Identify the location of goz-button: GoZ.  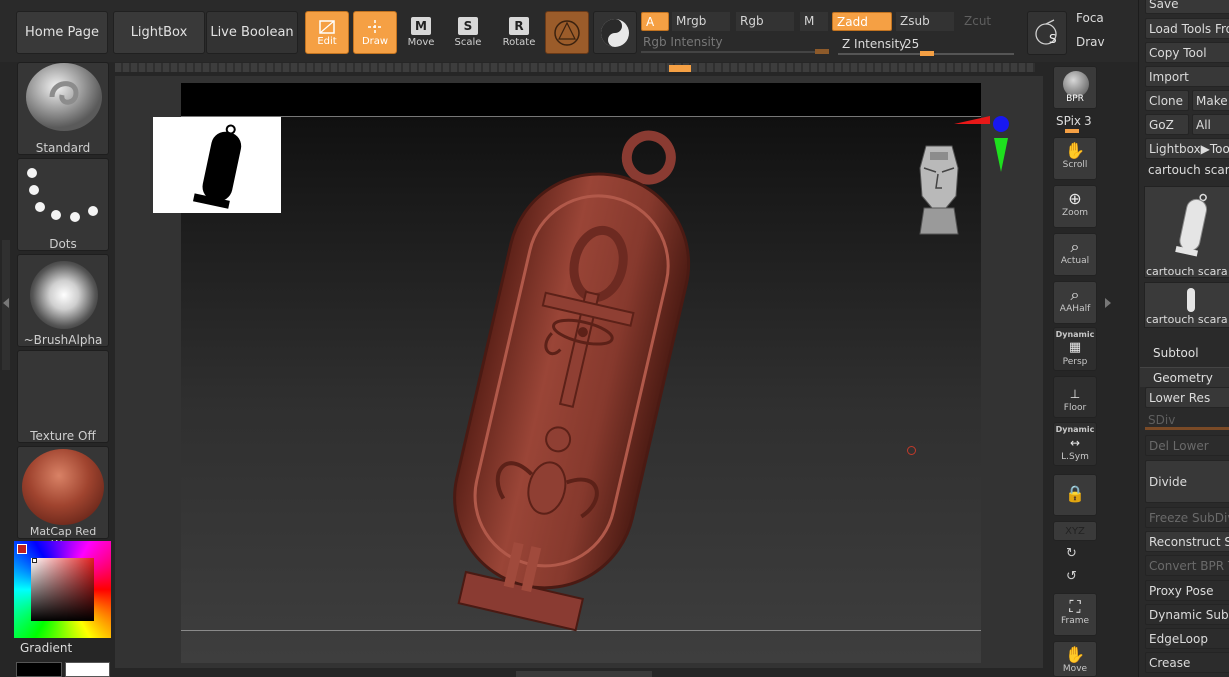
(1167, 124).